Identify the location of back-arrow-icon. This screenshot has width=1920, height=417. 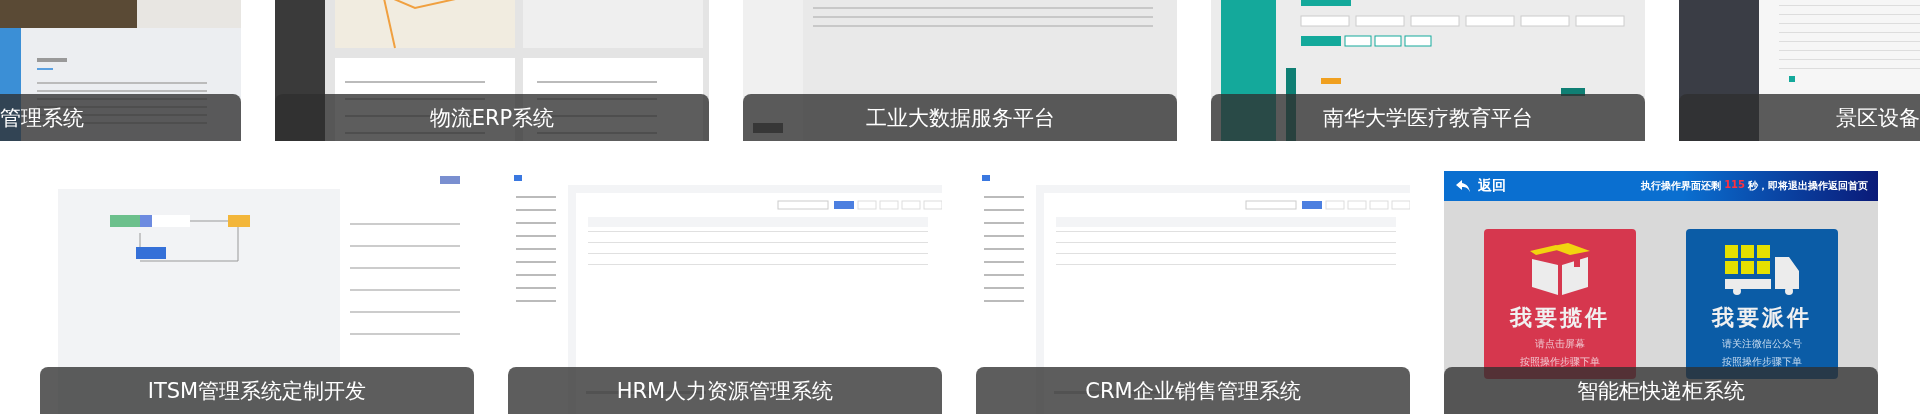
(1463, 186).